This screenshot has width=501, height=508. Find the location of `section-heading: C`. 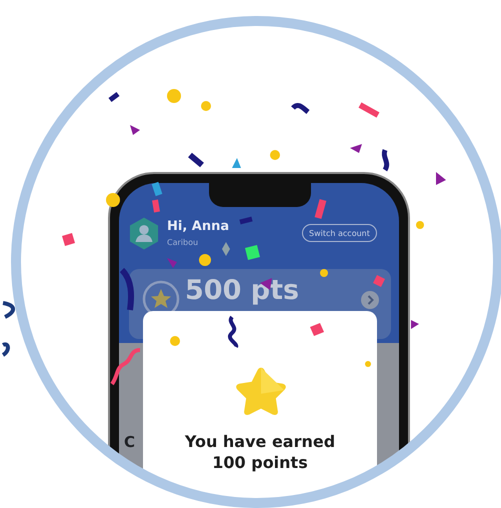

section-heading: C is located at coordinates (130, 442).